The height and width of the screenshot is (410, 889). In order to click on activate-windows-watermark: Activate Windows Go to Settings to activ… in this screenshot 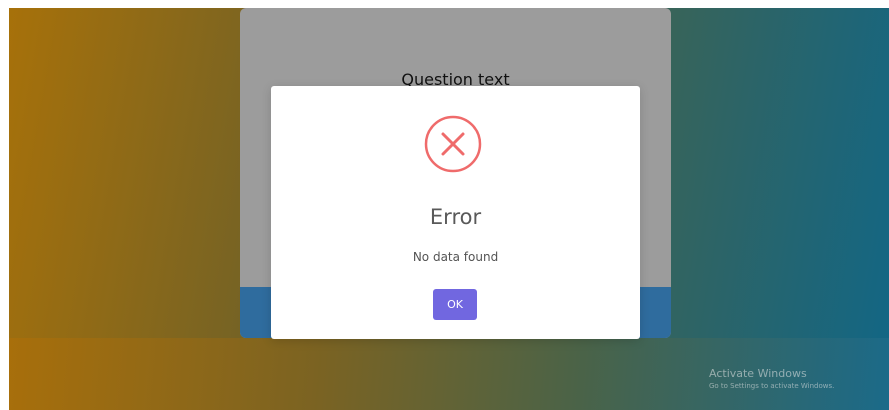, I will do `click(771, 379)`.